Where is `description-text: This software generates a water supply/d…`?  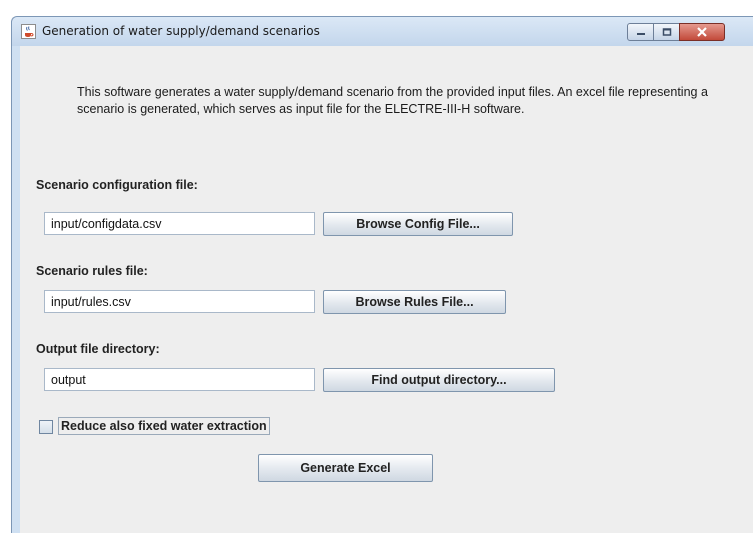
description-text: This software generates a water supply/d… is located at coordinates (392, 100).